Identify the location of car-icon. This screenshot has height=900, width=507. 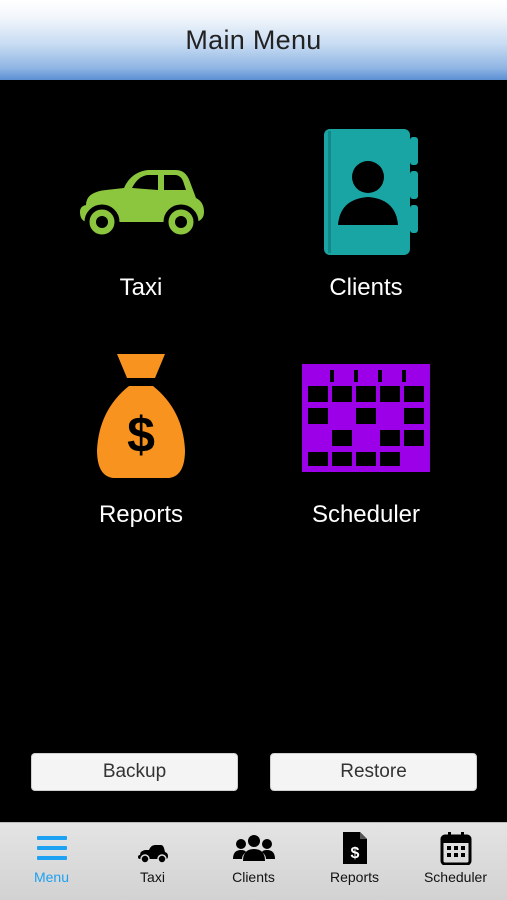
(152, 854).